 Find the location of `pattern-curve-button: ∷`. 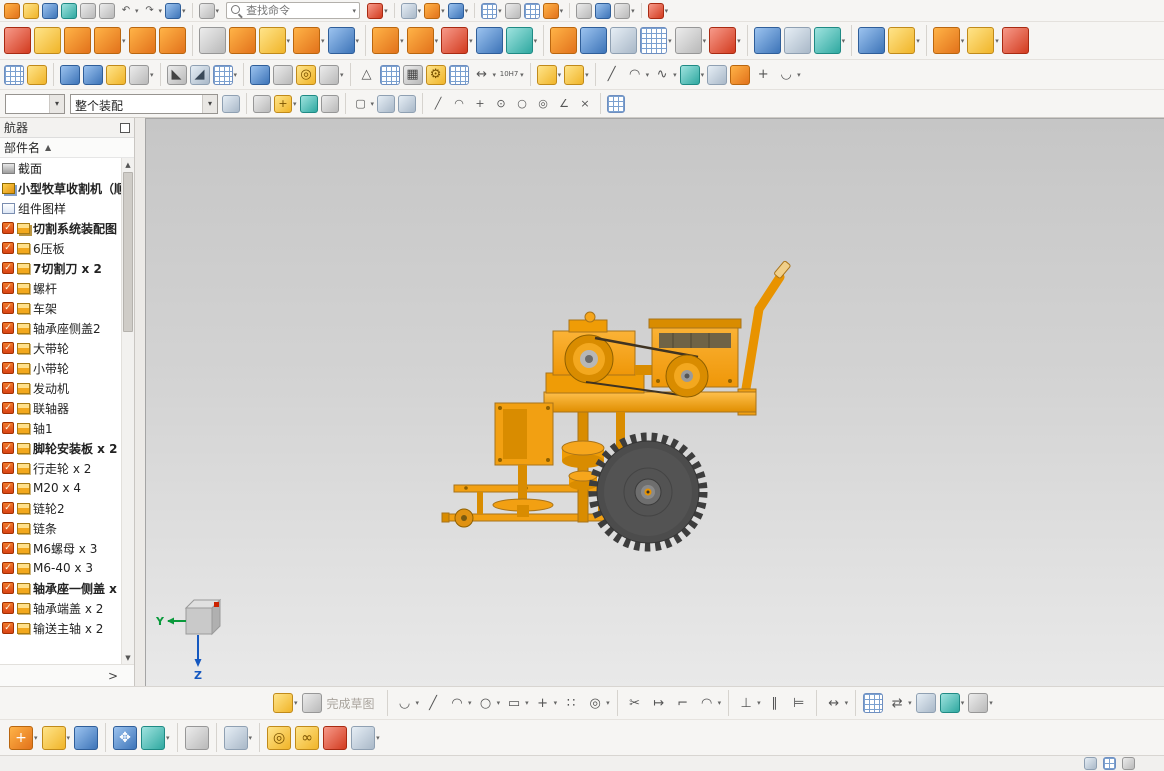

pattern-curve-button: ∷ is located at coordinates (571, 703).